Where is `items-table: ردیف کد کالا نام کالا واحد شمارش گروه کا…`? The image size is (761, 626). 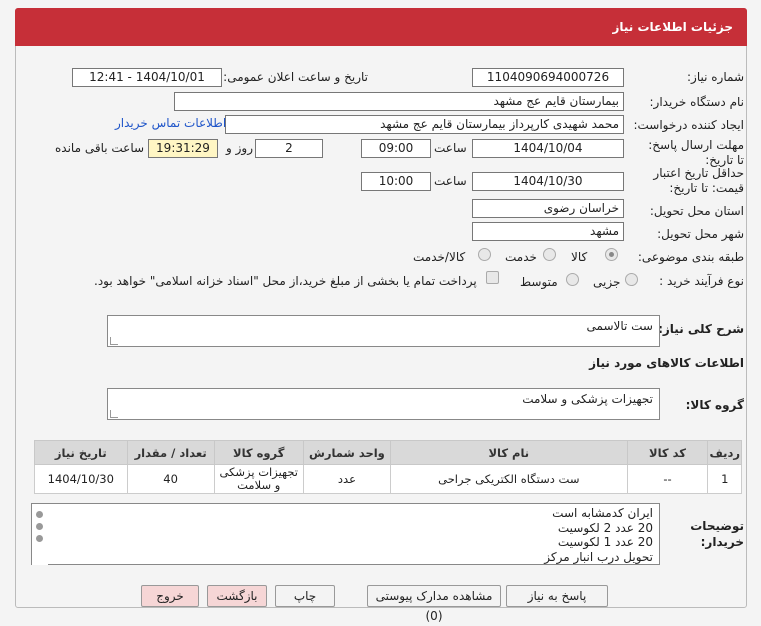 items-table: ردیف کد کالا نام کالا واحد شمارش گروه کا… is located at coordinates (388, 467).